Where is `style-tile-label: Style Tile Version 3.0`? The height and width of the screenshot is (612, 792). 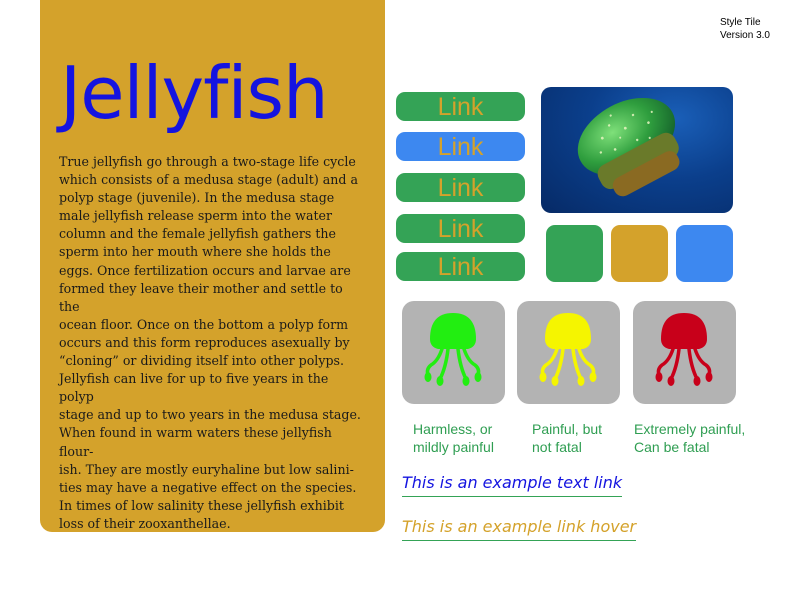
style-tile-label: Style Tile Version 3.0 is located at coordinates (745, 29).